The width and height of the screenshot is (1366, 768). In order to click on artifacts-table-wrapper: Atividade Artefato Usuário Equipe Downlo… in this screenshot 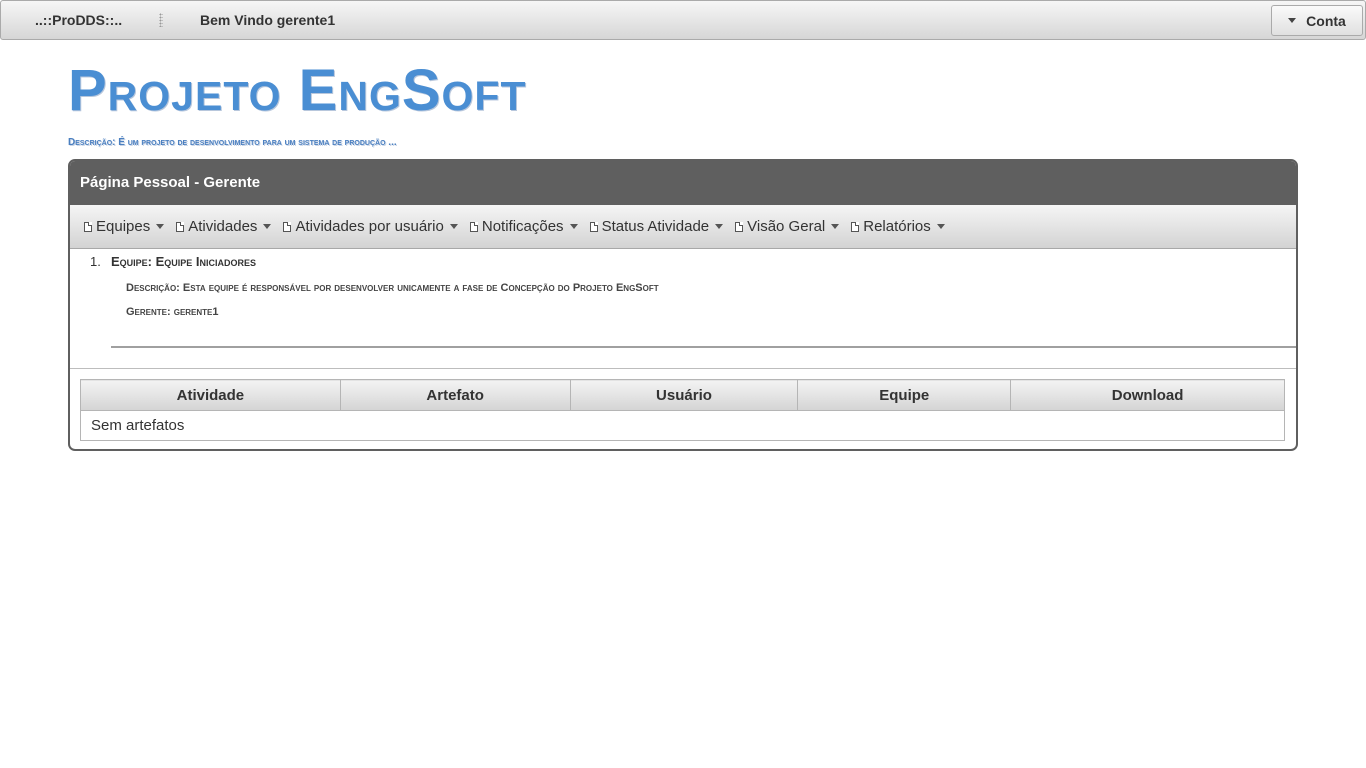, I will do `click(682, 410)`.